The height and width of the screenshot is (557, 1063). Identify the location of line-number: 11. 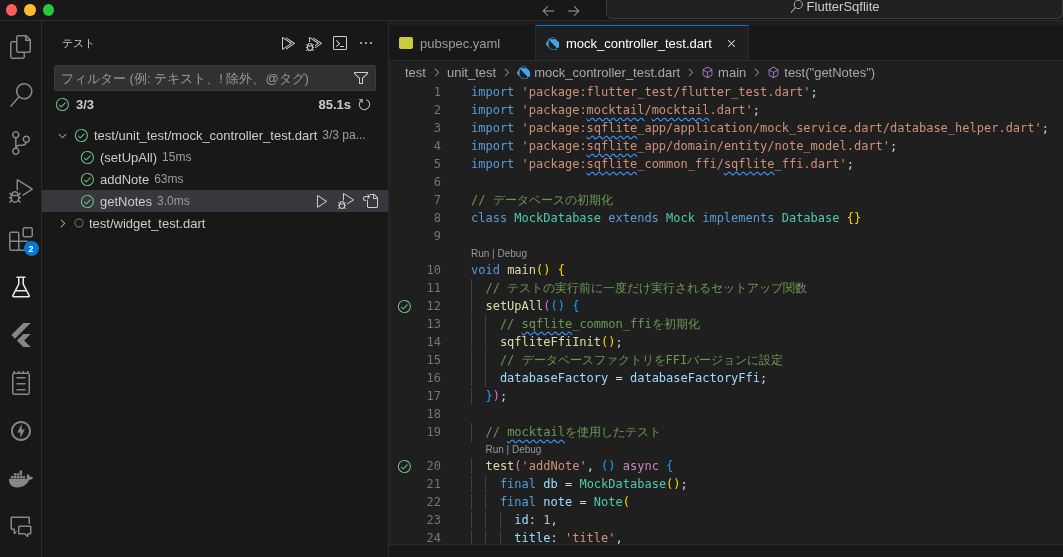
(433, 288).